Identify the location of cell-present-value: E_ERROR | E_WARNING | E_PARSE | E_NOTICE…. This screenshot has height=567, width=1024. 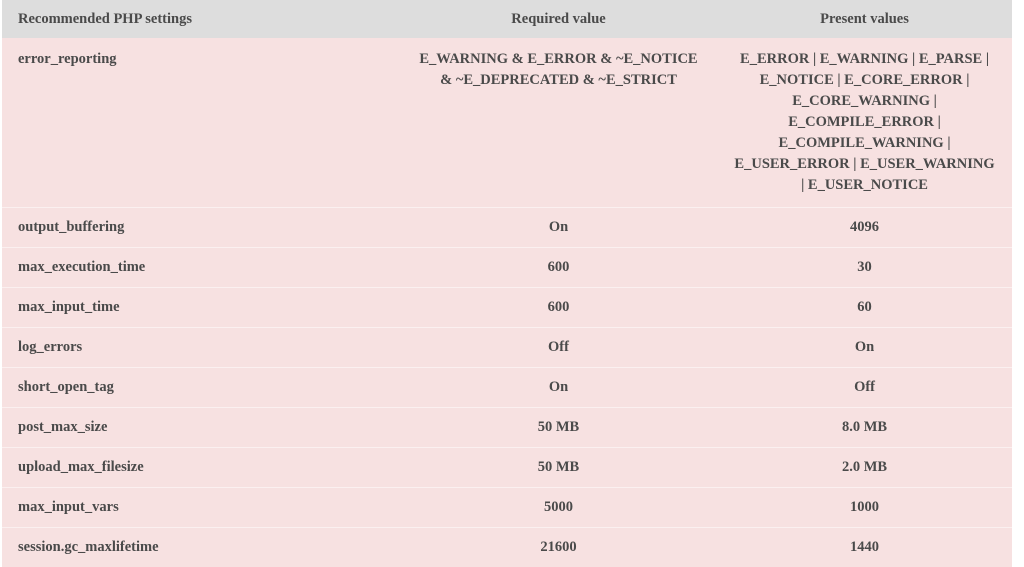
(864, 122).